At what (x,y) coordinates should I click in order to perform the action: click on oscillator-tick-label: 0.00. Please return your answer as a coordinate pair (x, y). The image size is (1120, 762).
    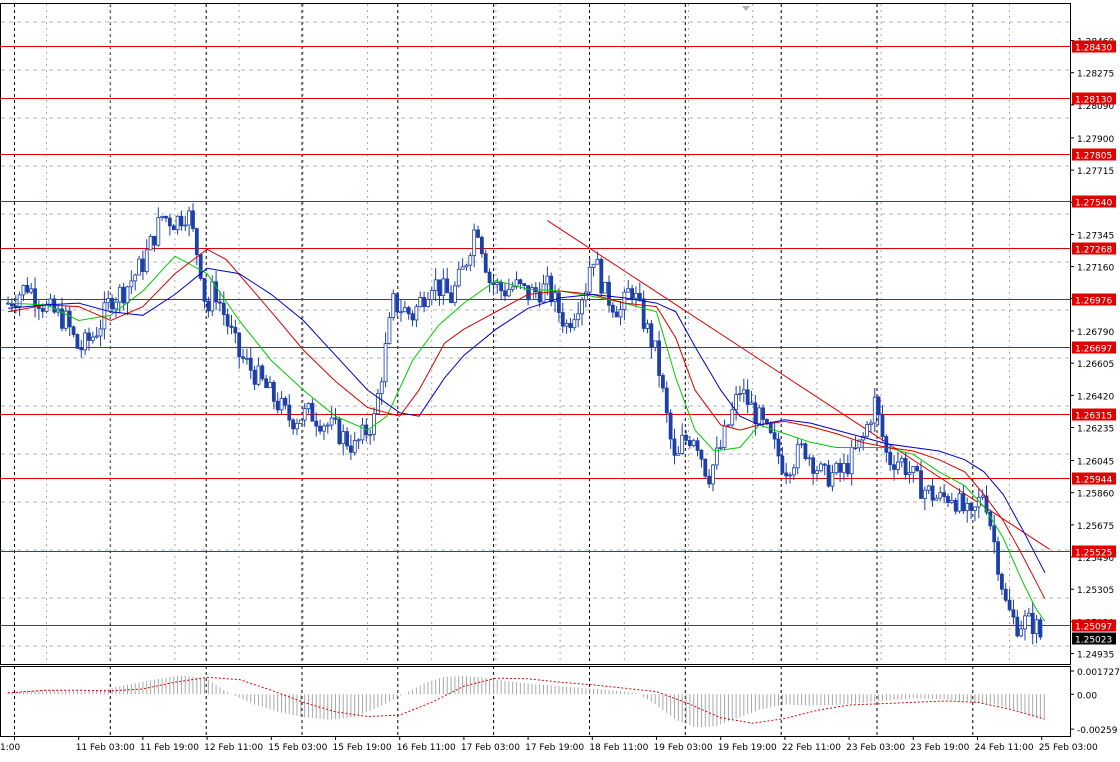
    Looking at the image, I should click on (1087, 696).